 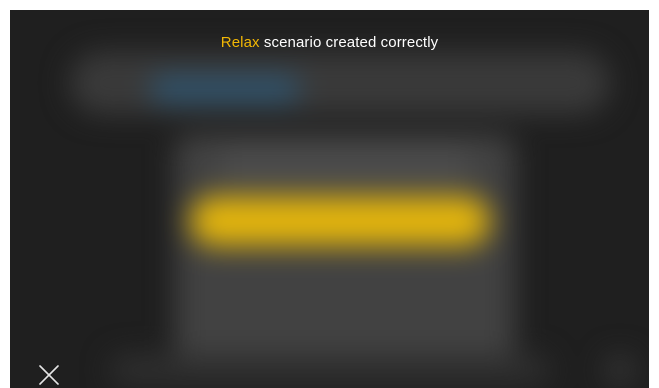 What do you see at coordinates (349, 42) in the screenshot?
I see `toast-text: scenario created correctly` at bounding box center [349, 42].